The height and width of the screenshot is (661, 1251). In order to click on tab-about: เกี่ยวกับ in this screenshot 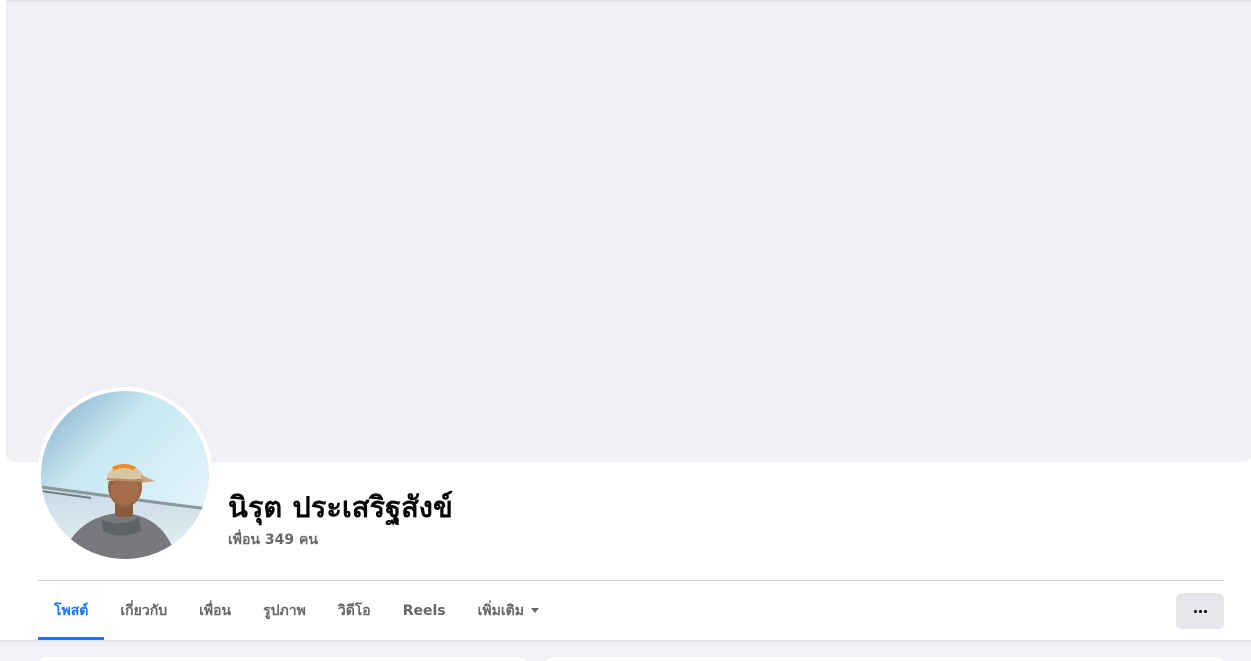, I will do `click(143, 610)`.